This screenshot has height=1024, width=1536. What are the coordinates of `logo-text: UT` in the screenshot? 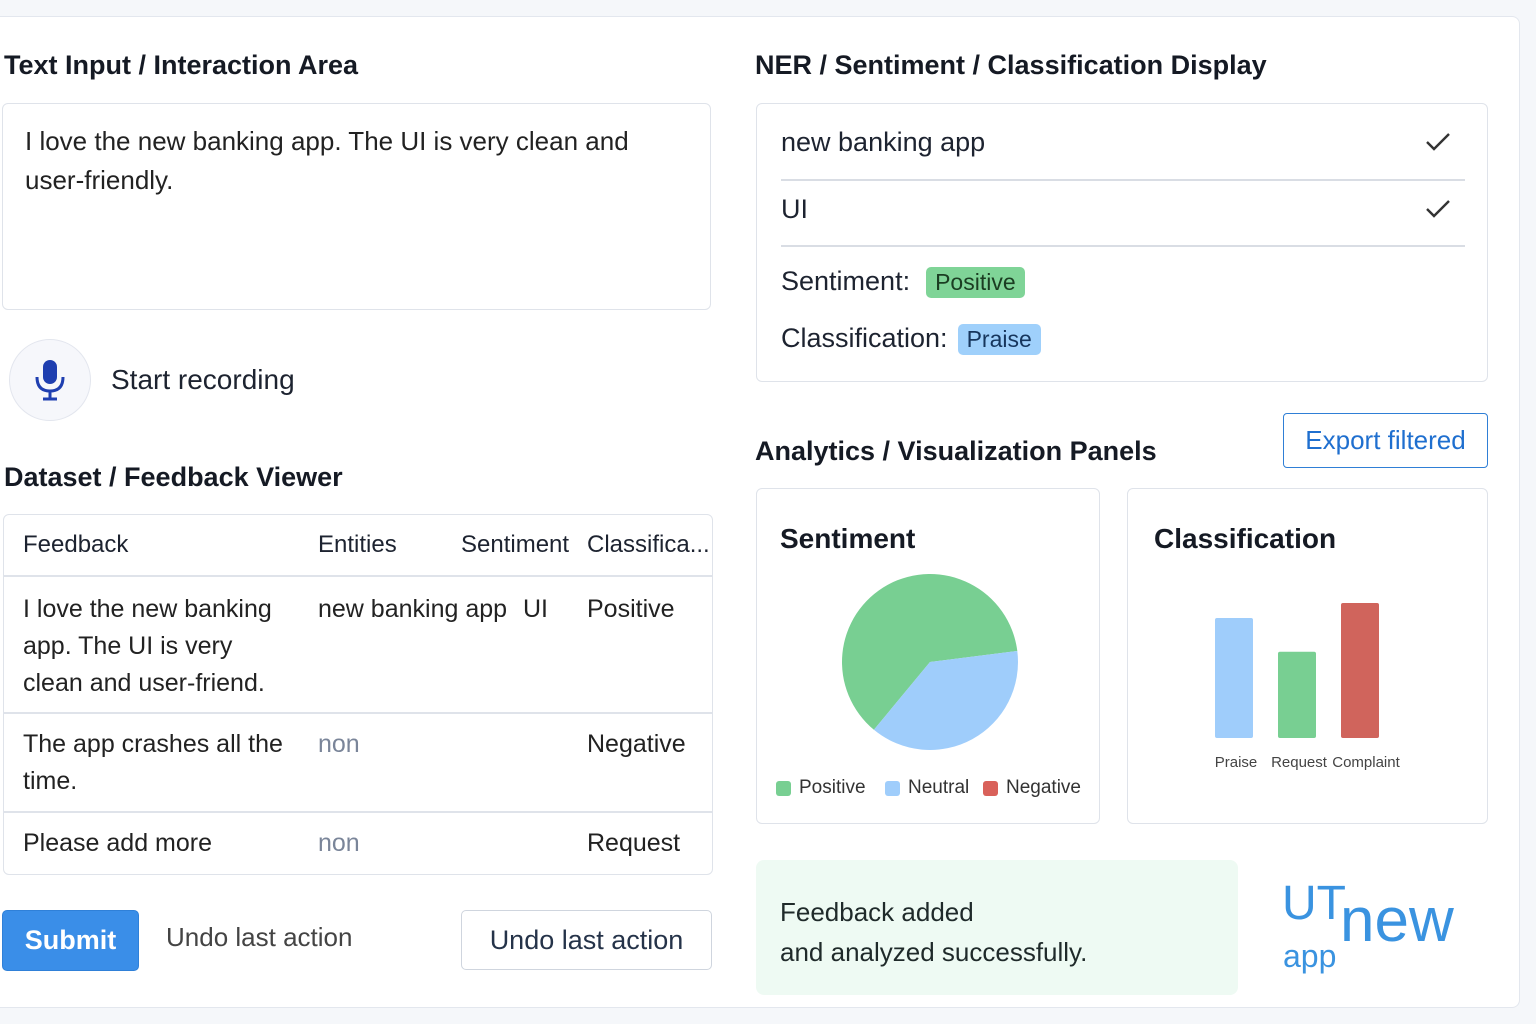 It's located at (1314, 903).